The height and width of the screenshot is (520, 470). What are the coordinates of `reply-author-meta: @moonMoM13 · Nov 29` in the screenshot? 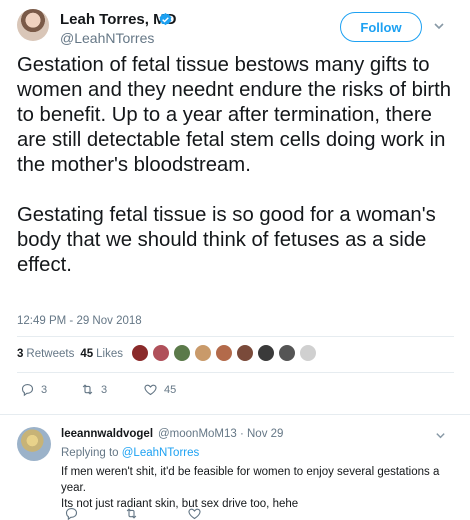 It's located at (220, 434).